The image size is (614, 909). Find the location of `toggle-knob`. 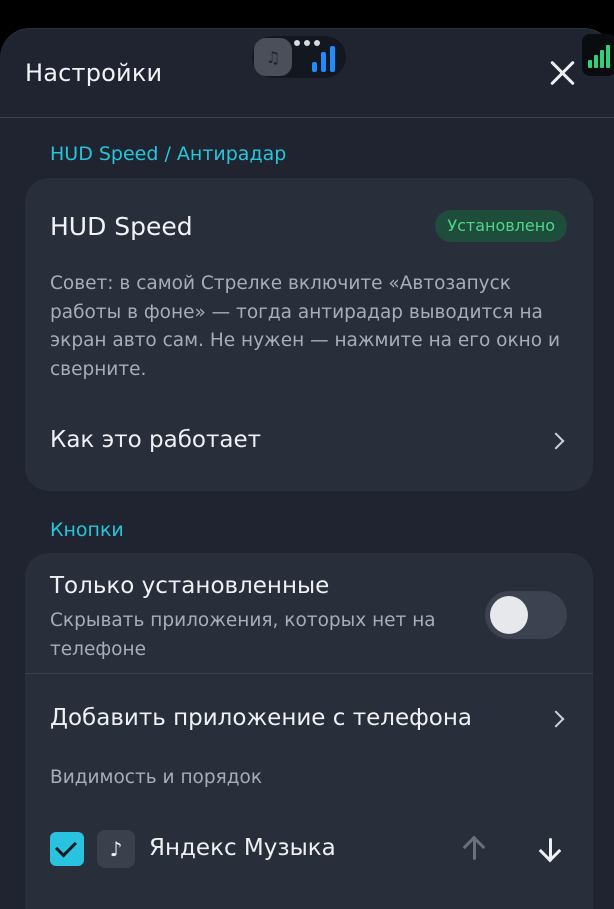

toggle-knob is located at coordinates (509, 615).